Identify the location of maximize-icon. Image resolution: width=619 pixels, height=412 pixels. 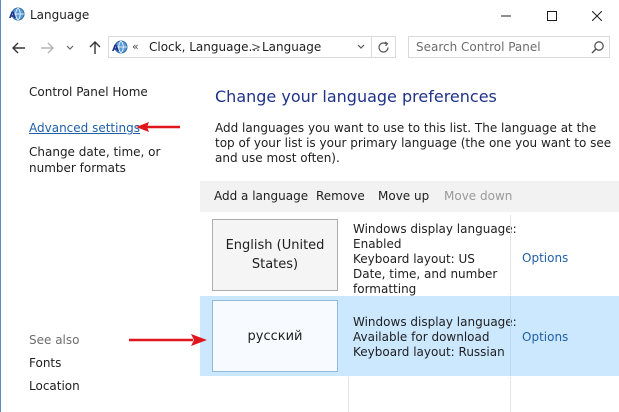
(552, 15).